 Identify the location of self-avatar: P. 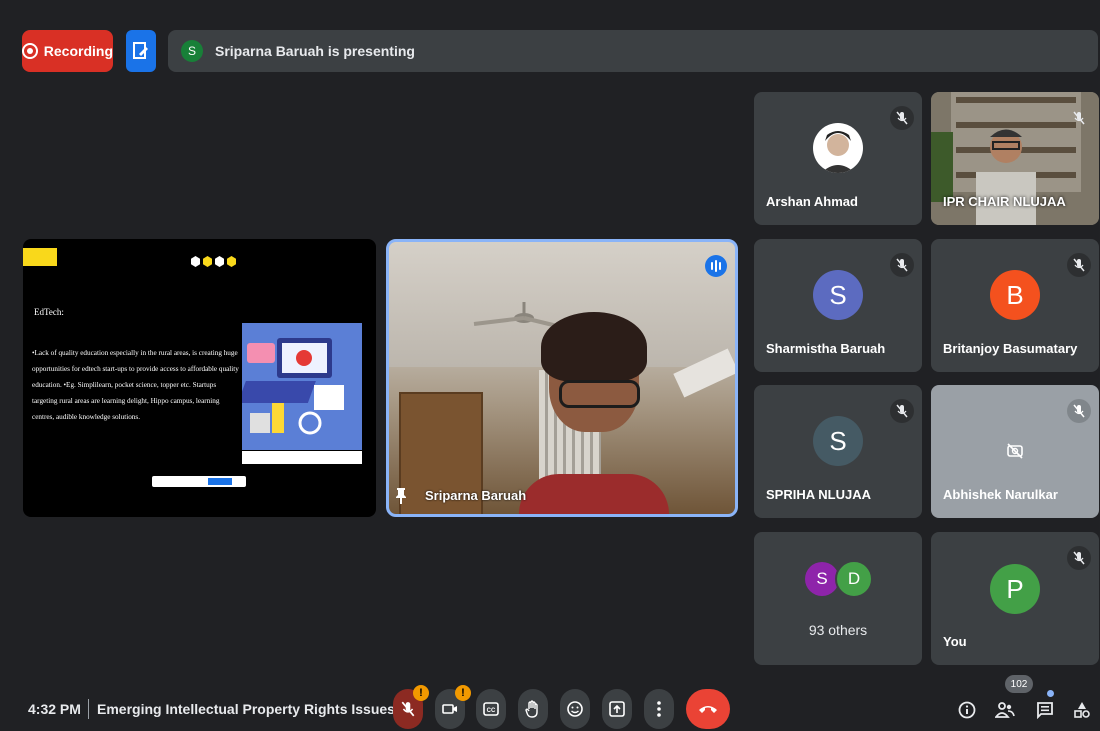
(1015, 589).